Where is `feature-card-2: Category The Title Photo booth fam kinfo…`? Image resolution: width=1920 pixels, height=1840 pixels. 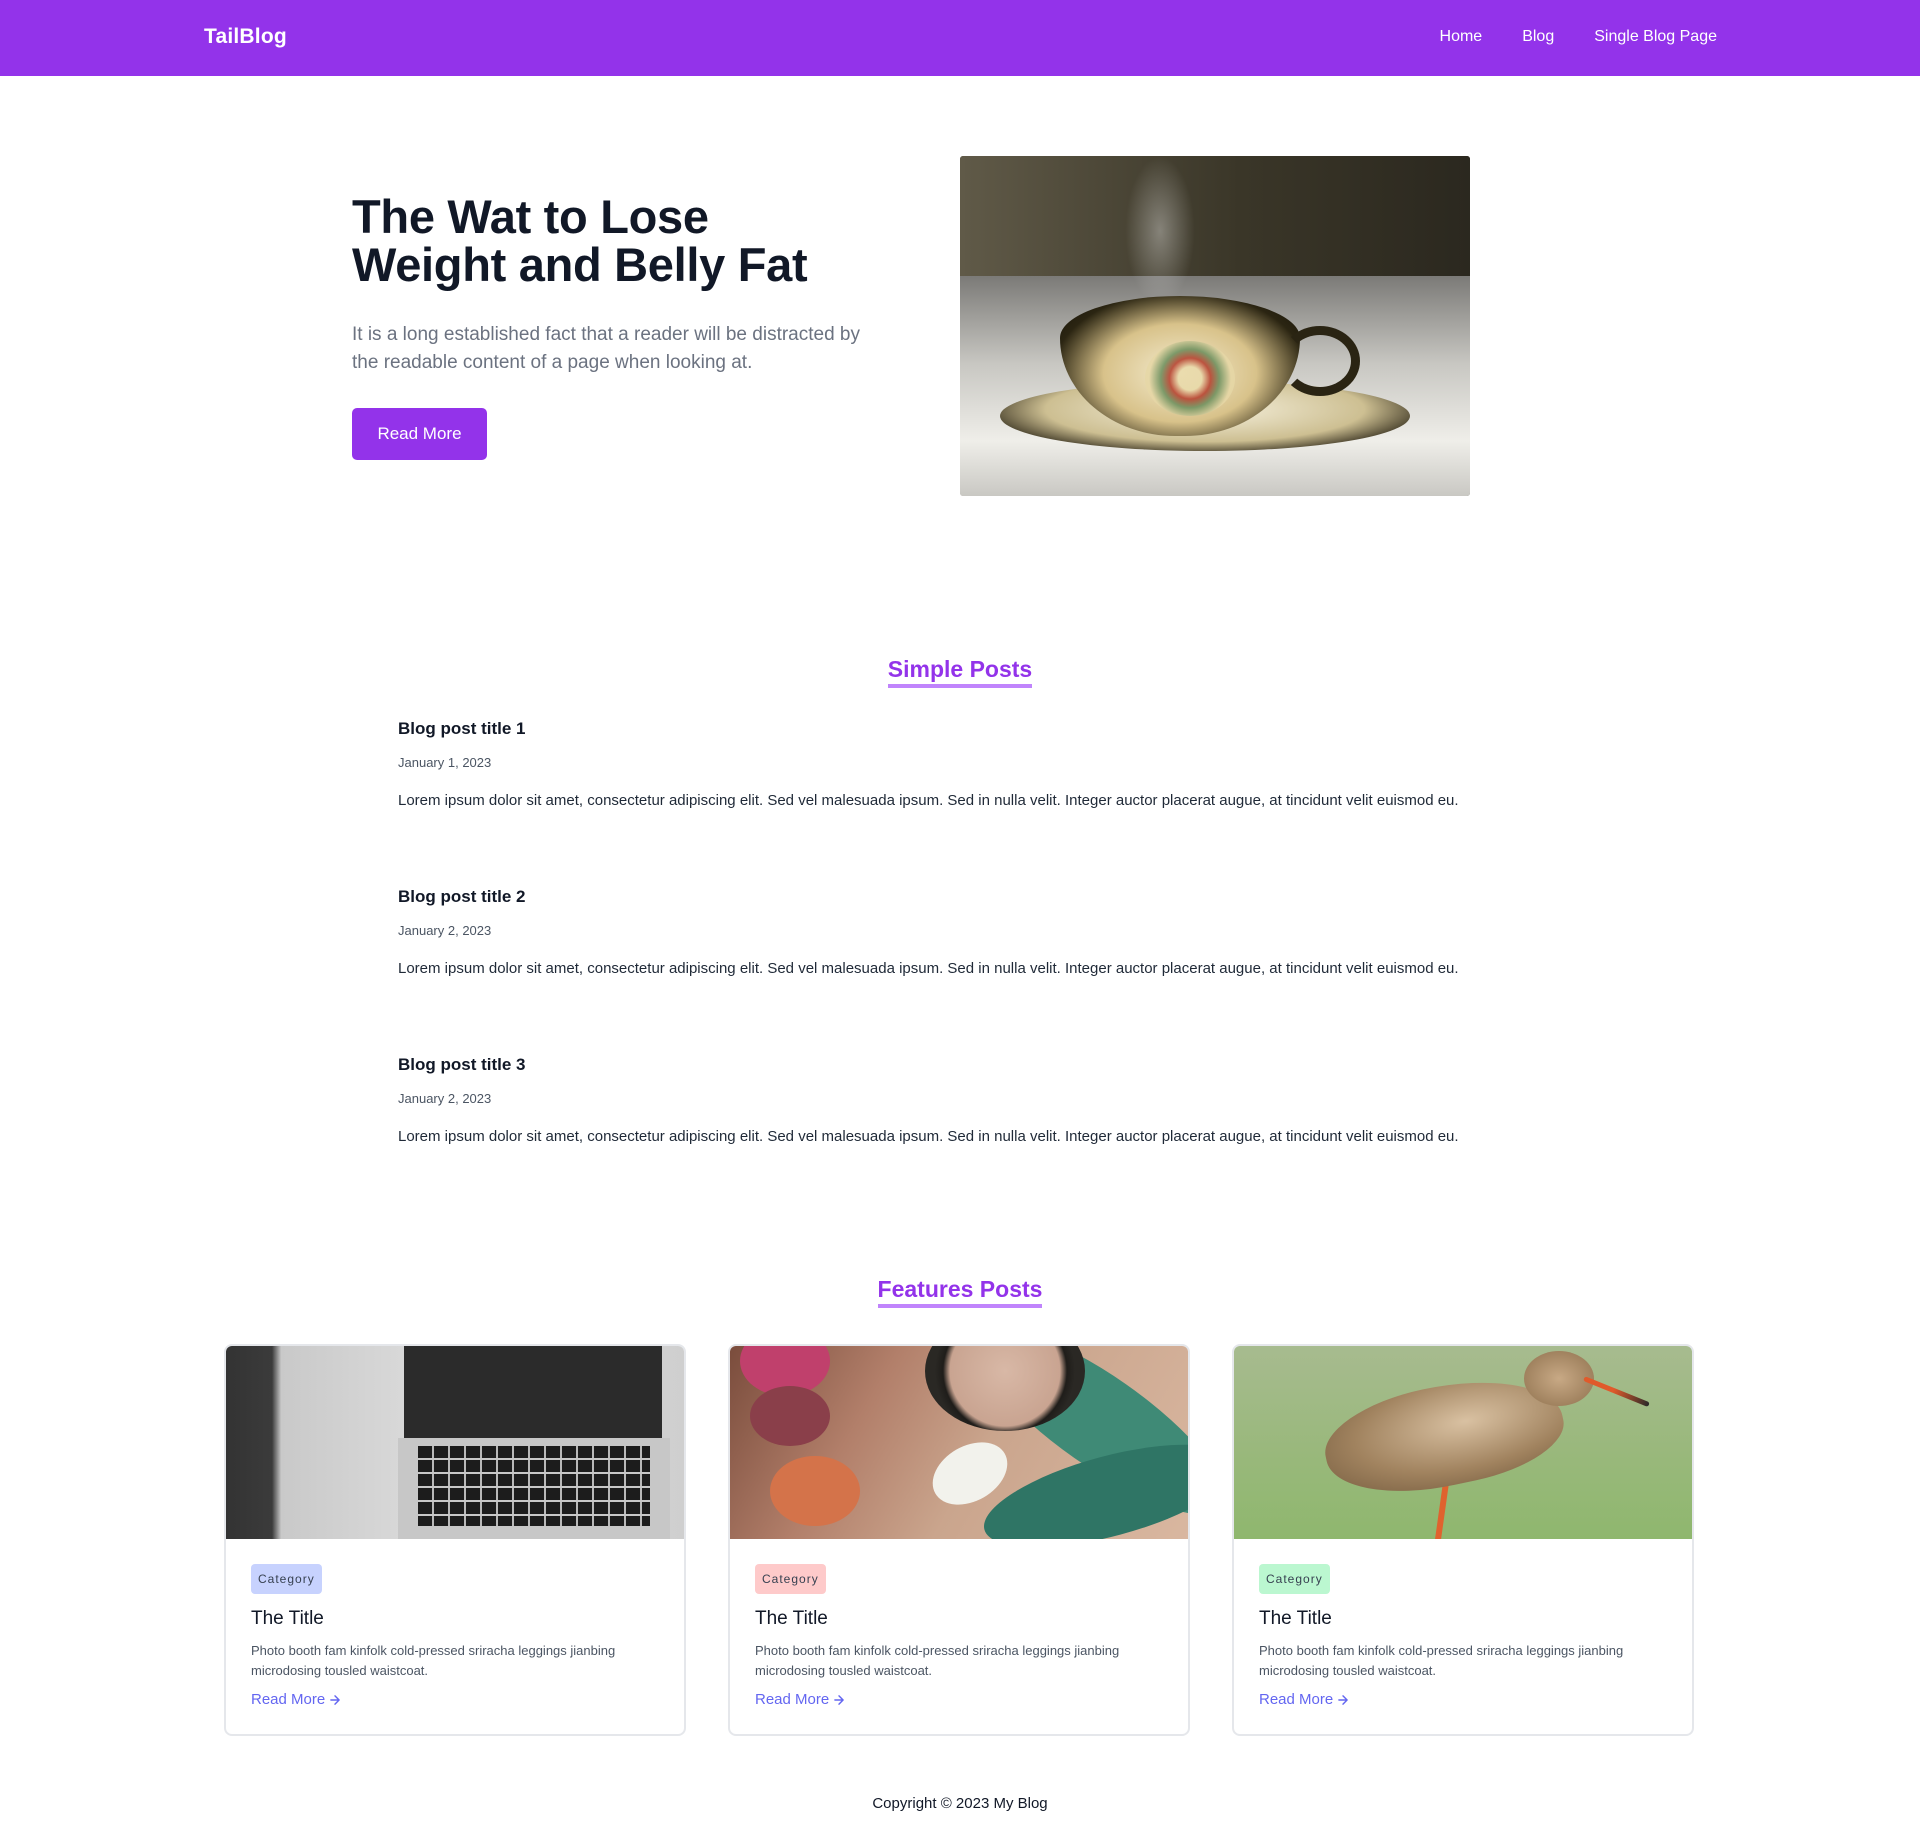 feature-card-2: Category The Title Photo booth fam kinfo… is located at coordinates (959, 1540).